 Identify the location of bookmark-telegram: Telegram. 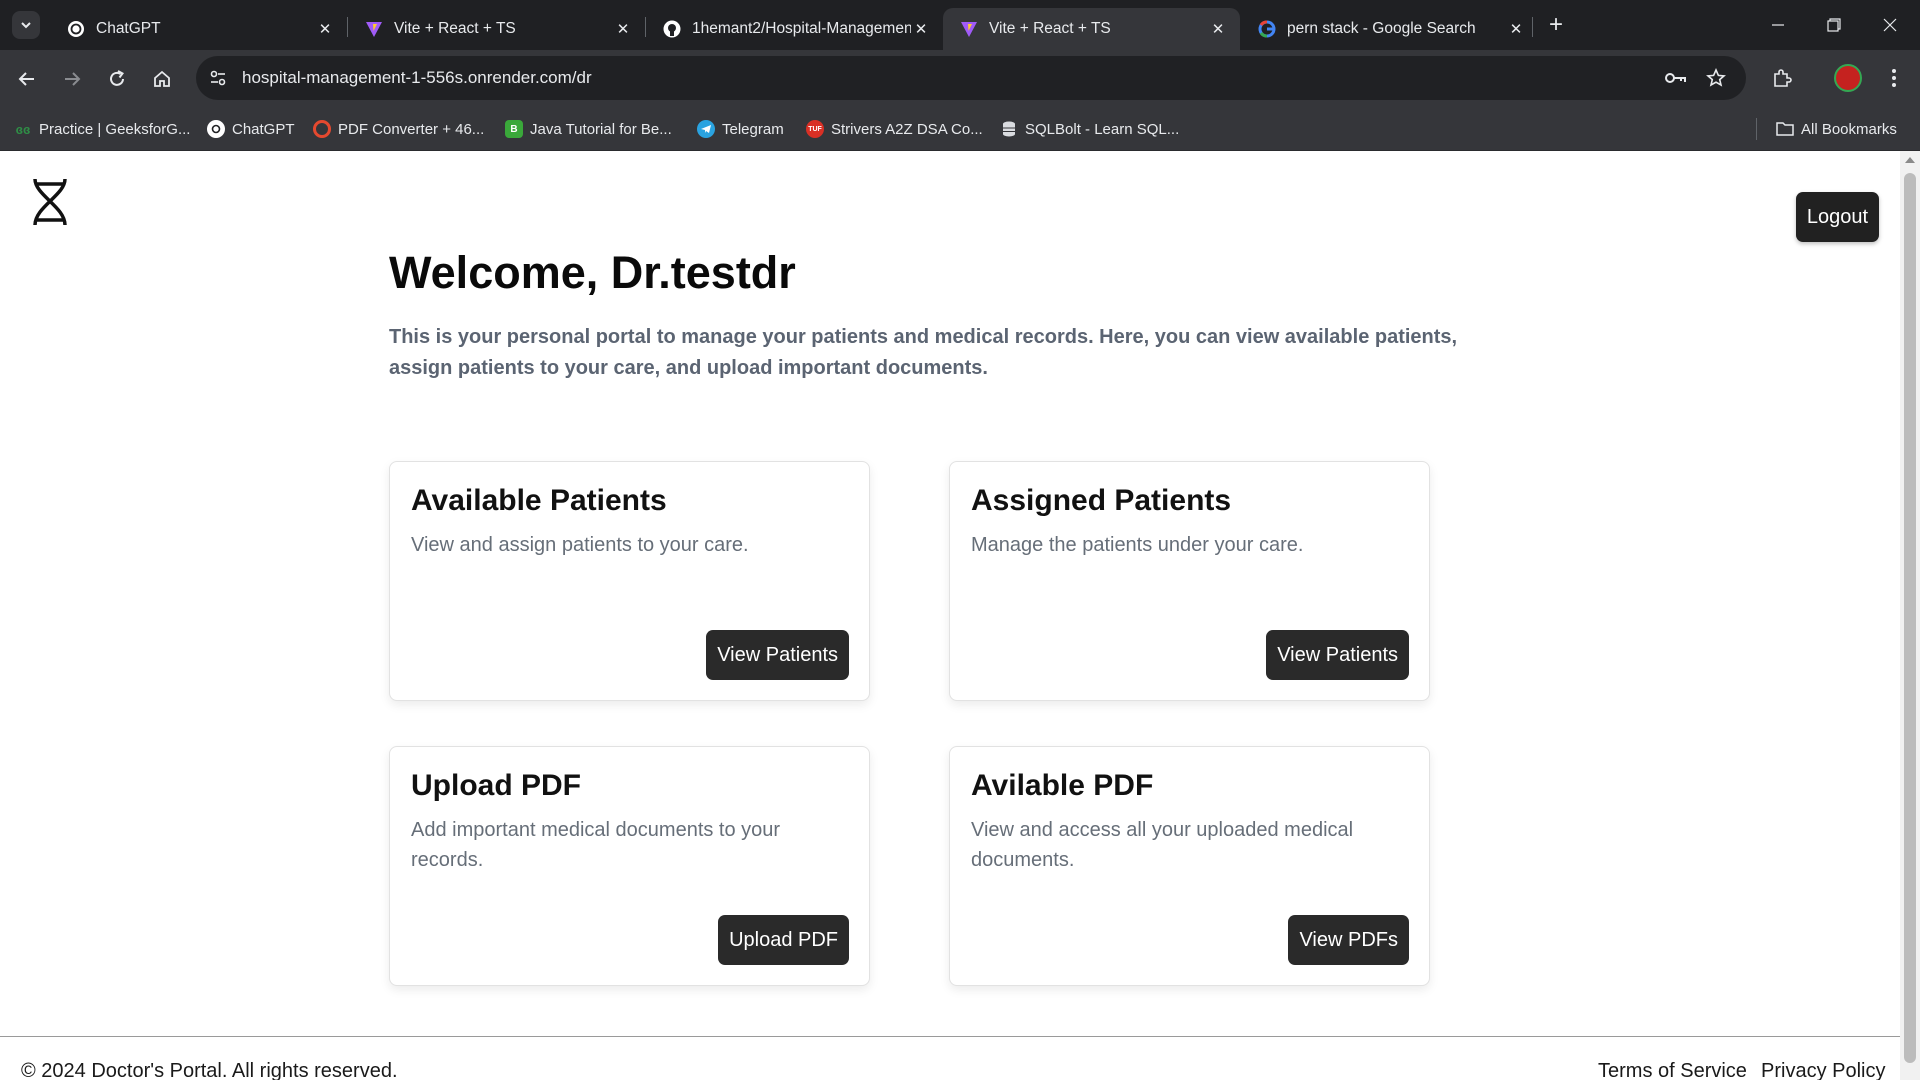
(740, 129).